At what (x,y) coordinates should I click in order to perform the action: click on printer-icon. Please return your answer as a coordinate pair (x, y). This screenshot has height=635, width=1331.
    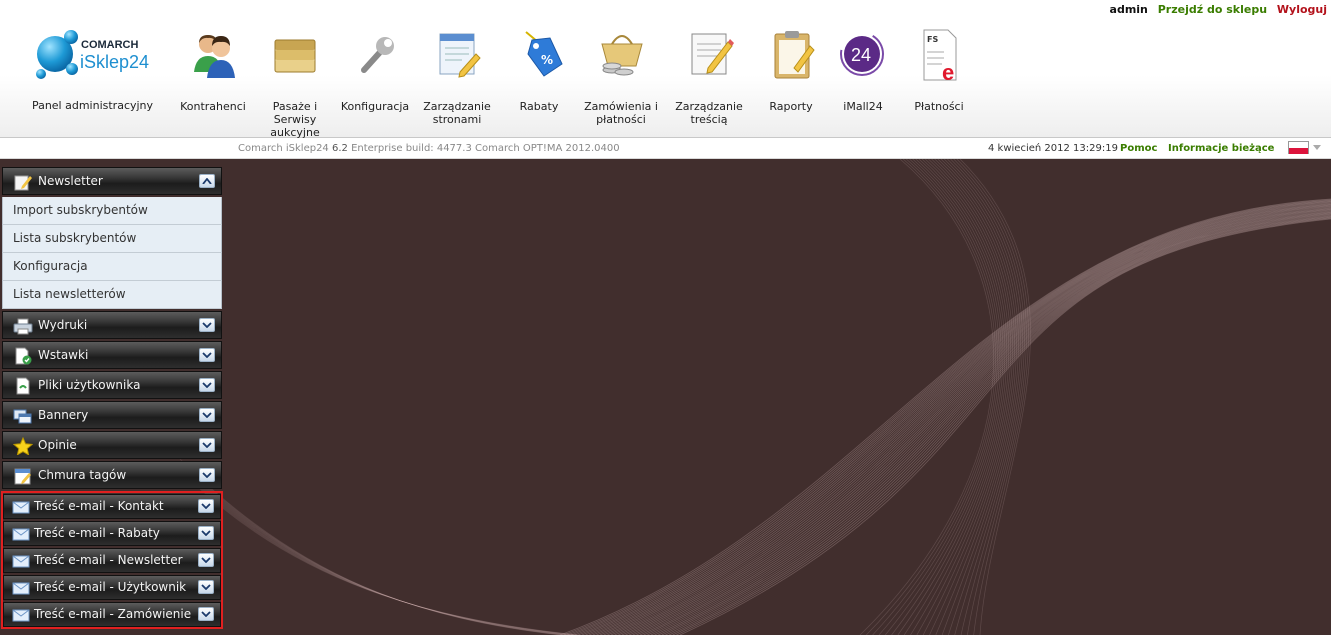
    Looking at the image, I should click on (23, 326).